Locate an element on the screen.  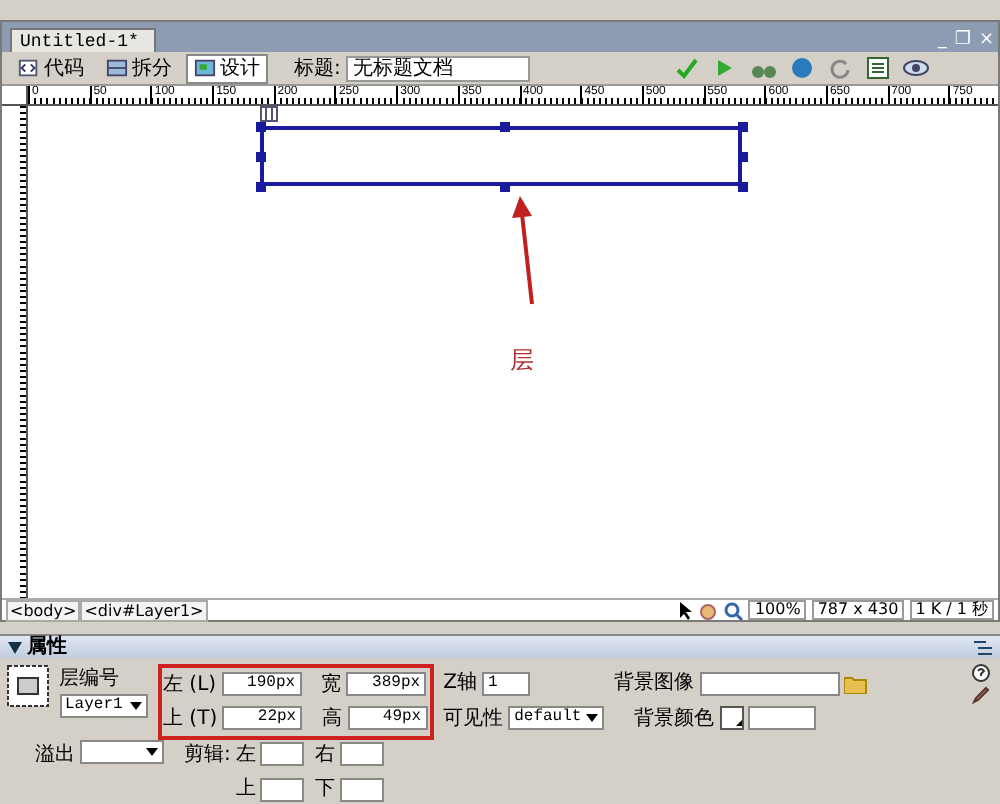
options-icon is located at coordinates (983, 647).